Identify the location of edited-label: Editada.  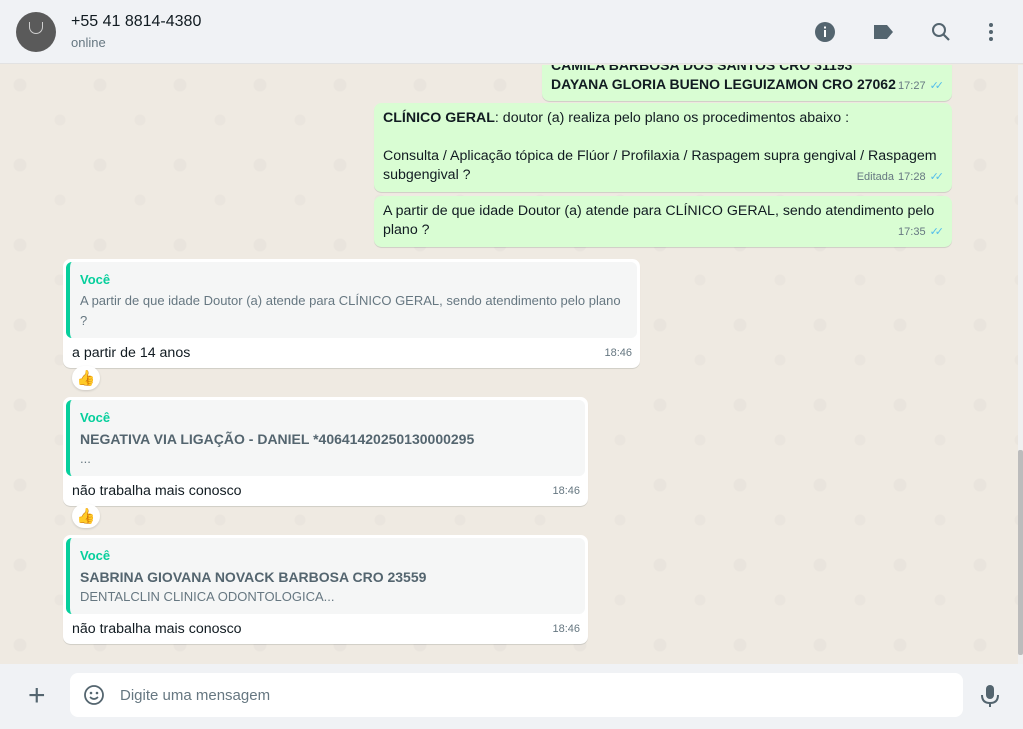
(875, 177).